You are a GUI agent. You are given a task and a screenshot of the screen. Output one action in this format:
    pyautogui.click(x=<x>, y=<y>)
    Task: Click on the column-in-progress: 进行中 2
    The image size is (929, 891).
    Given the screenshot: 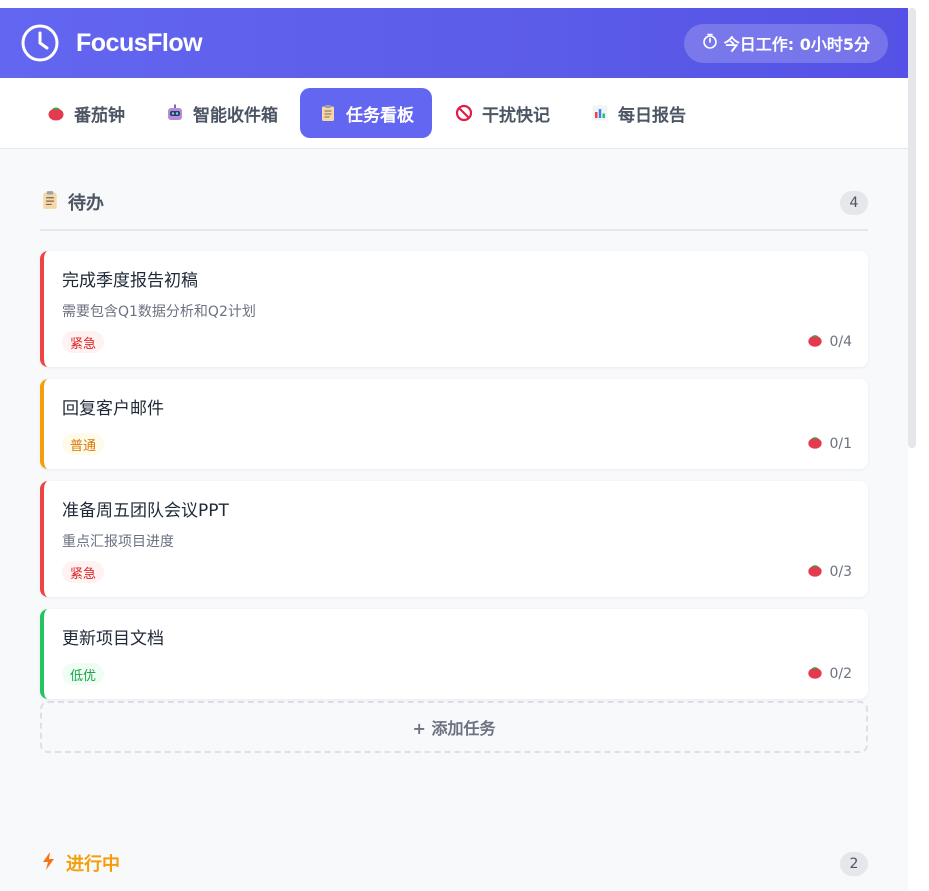 What is the action you would take?
    pyautogui.click(x=454, y=844)
    